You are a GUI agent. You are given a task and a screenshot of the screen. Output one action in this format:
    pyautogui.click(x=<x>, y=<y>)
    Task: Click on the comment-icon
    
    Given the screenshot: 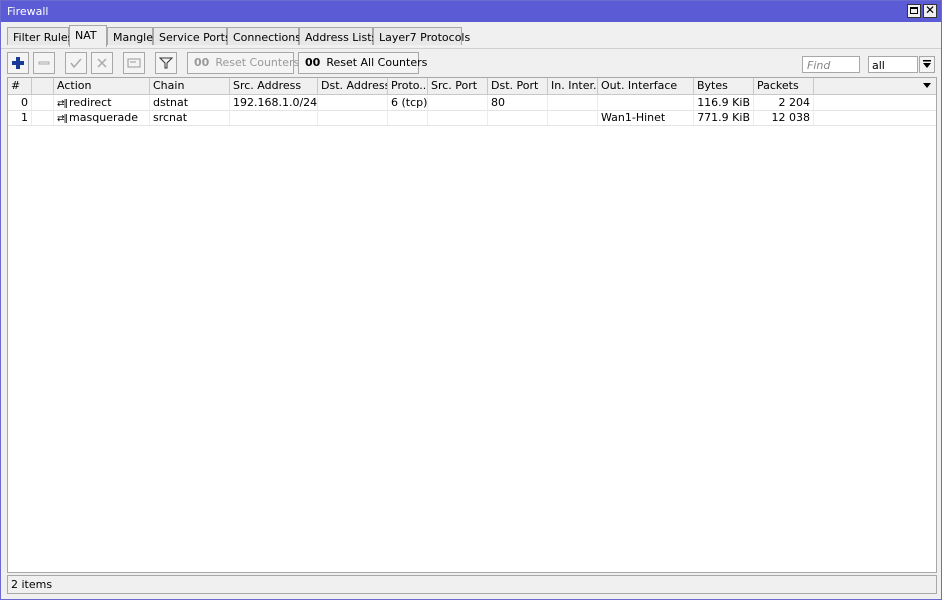 What is the action you would take?
    pyautogui.click(x=134, y=63)
    